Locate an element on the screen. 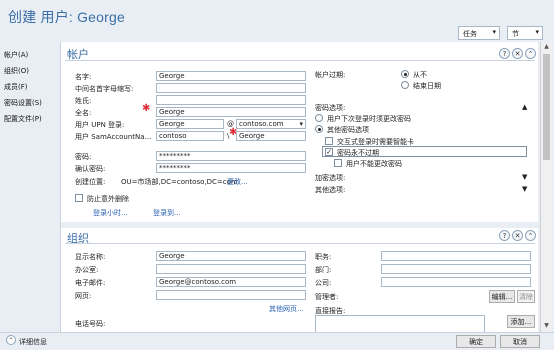 The image size is (554, 350). first-name-input: George is located at coordinates (231, 76).